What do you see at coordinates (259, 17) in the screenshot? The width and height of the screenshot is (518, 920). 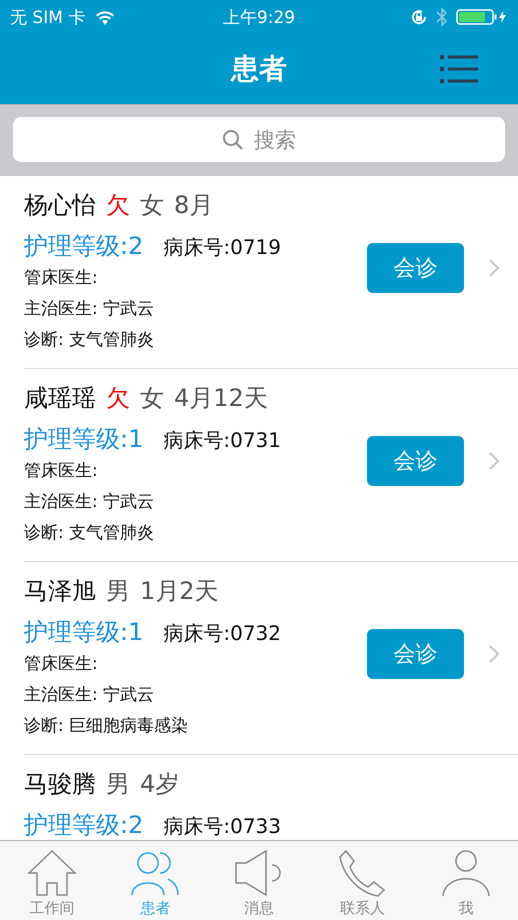 I see `status-time: 上午9:29` at bounding box center [259, 17].